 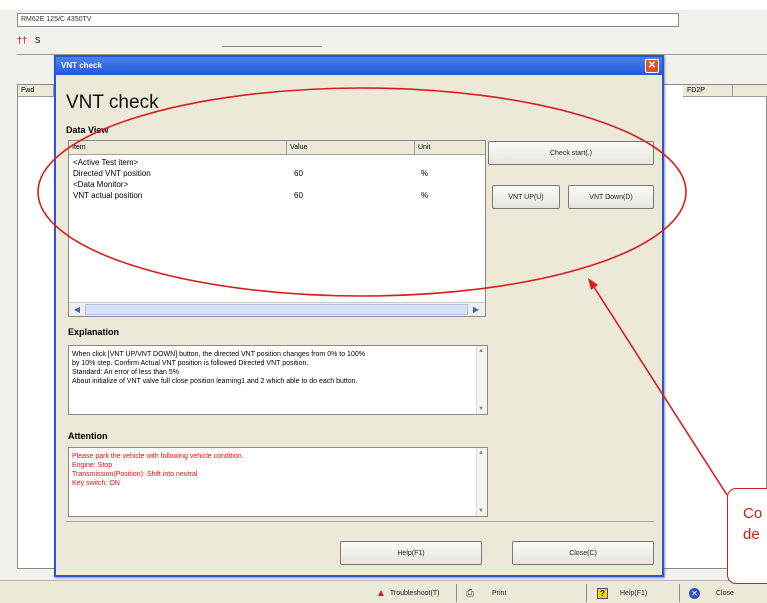 What do you see at coordinates (81, 65) in the screenshot?
I see `dialog-title: VNT check` at bounding box center [81, 65].